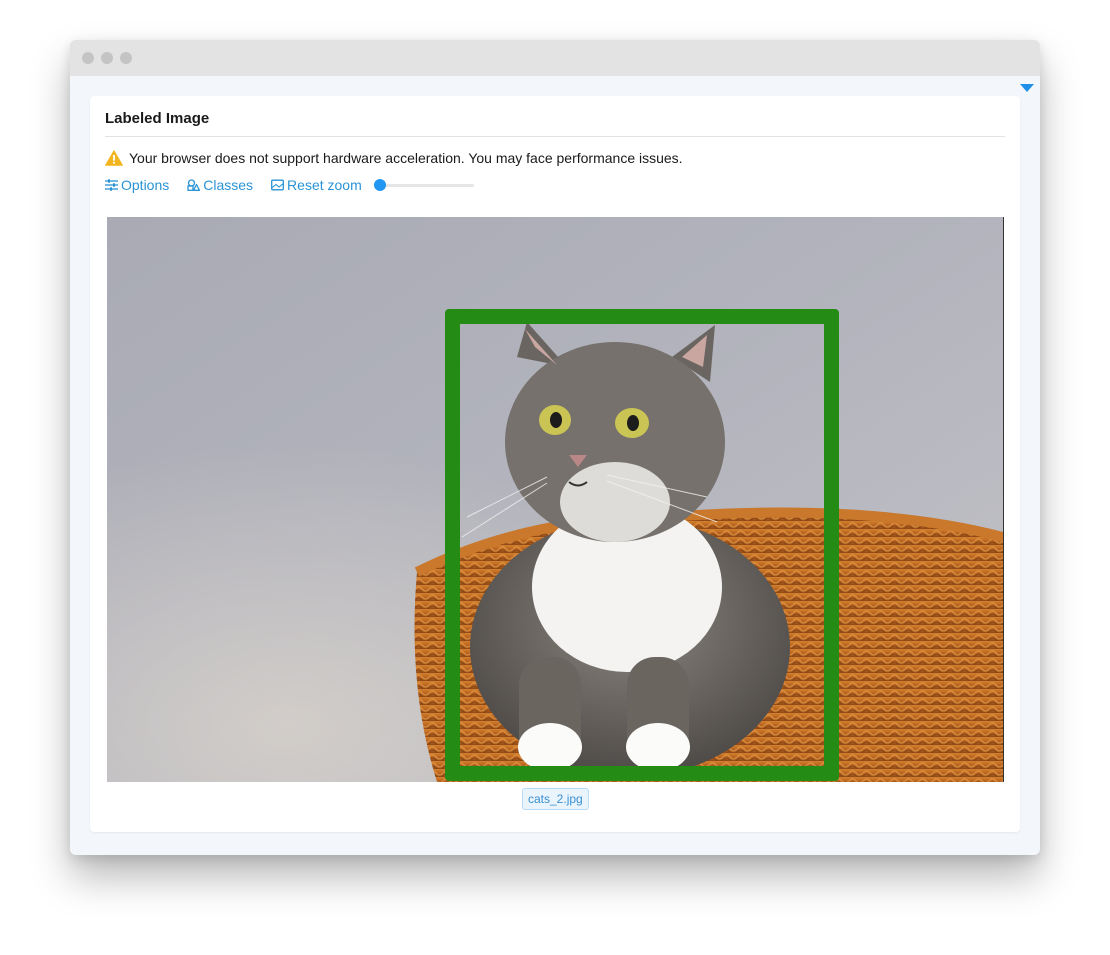  I want to click on classes-label: Classes, so click(228, 185).